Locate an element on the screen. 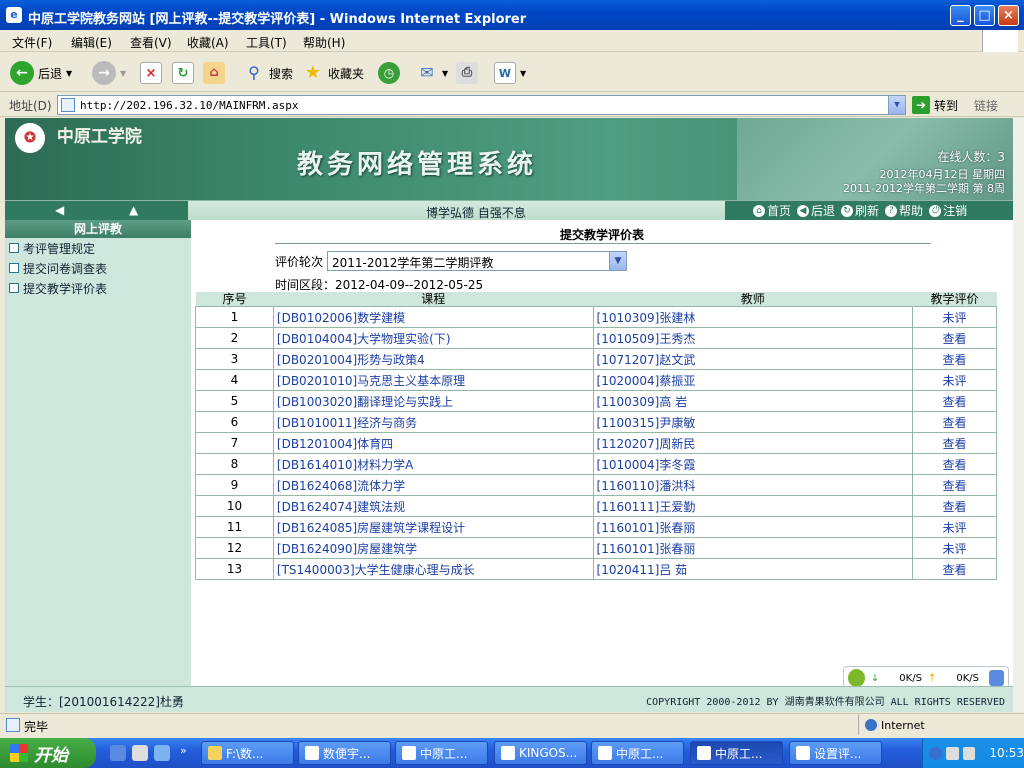 This screenshot has width=1024, height=768. forward-button: → ▼ is located at coordinates (109, 73).